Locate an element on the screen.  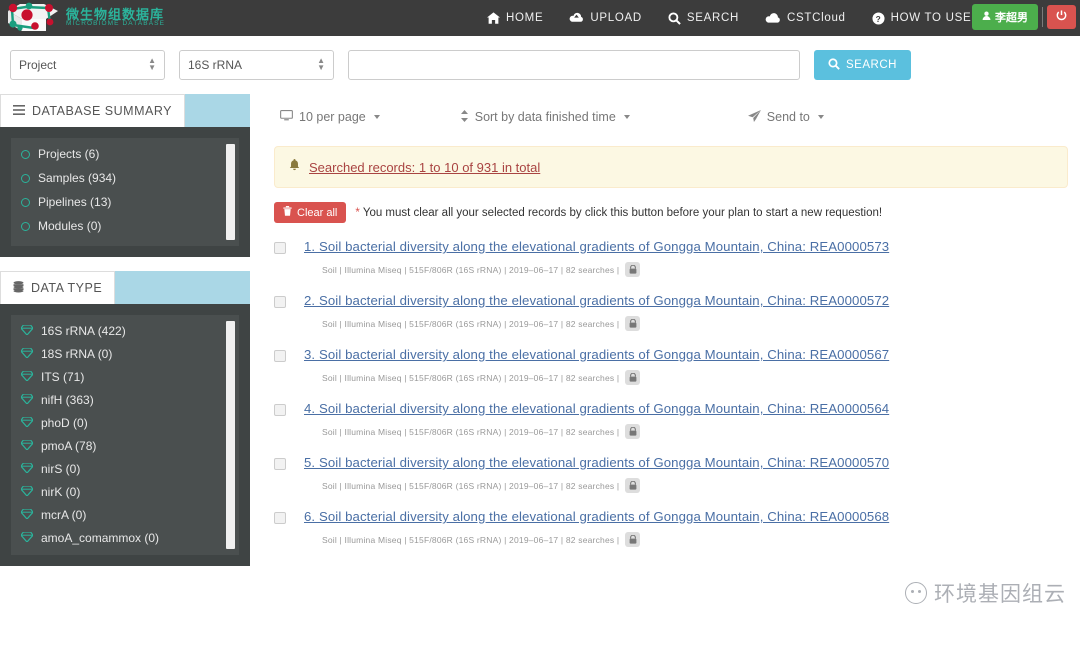
molecule-logo-icon is located at coordinates (33, 18).